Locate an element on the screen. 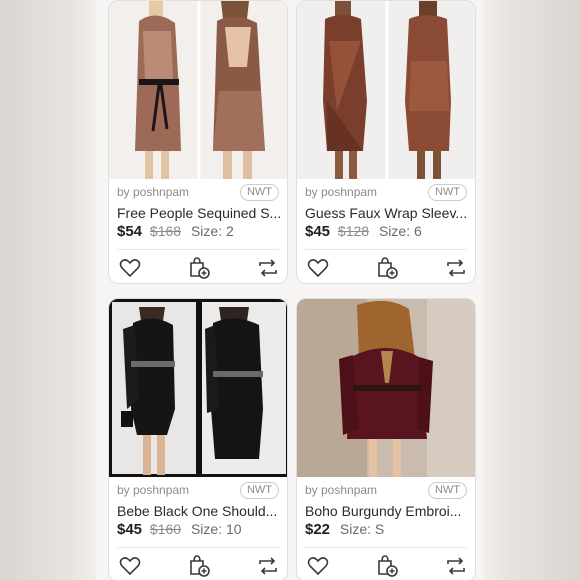  price-row: $45 $160 Size: 10 is located at coordinates (179, 529).